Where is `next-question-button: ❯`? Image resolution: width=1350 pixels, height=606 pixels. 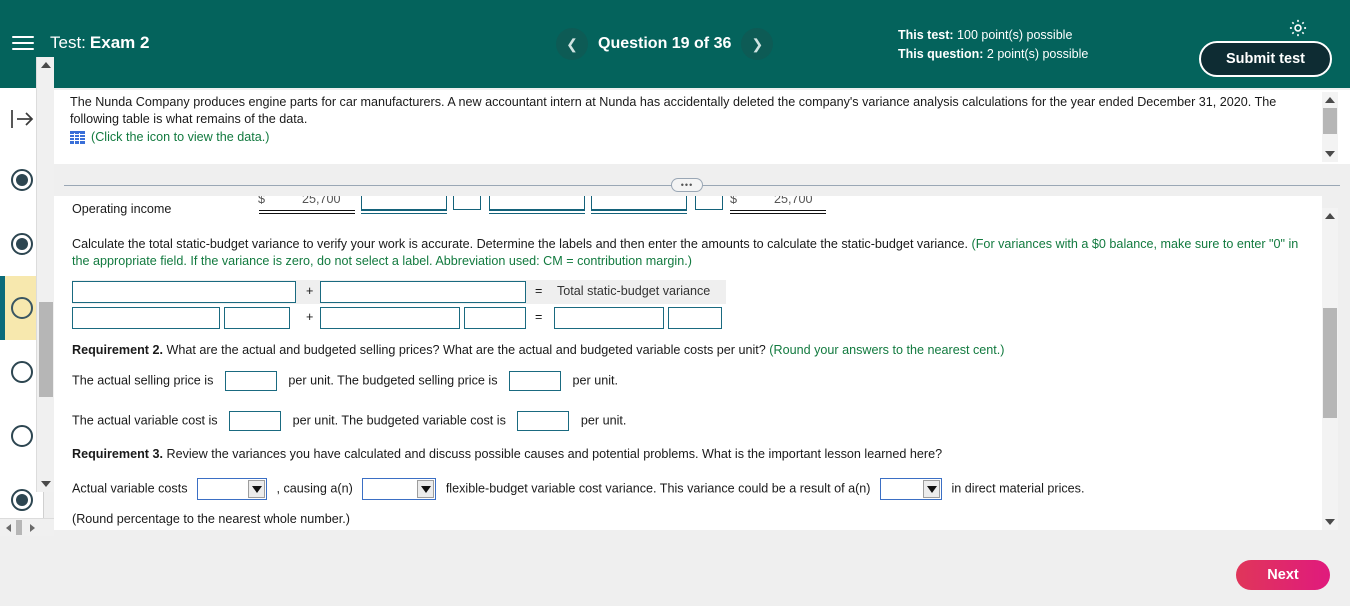
next-question-button: ❯ is located at coordinates (757, 44).